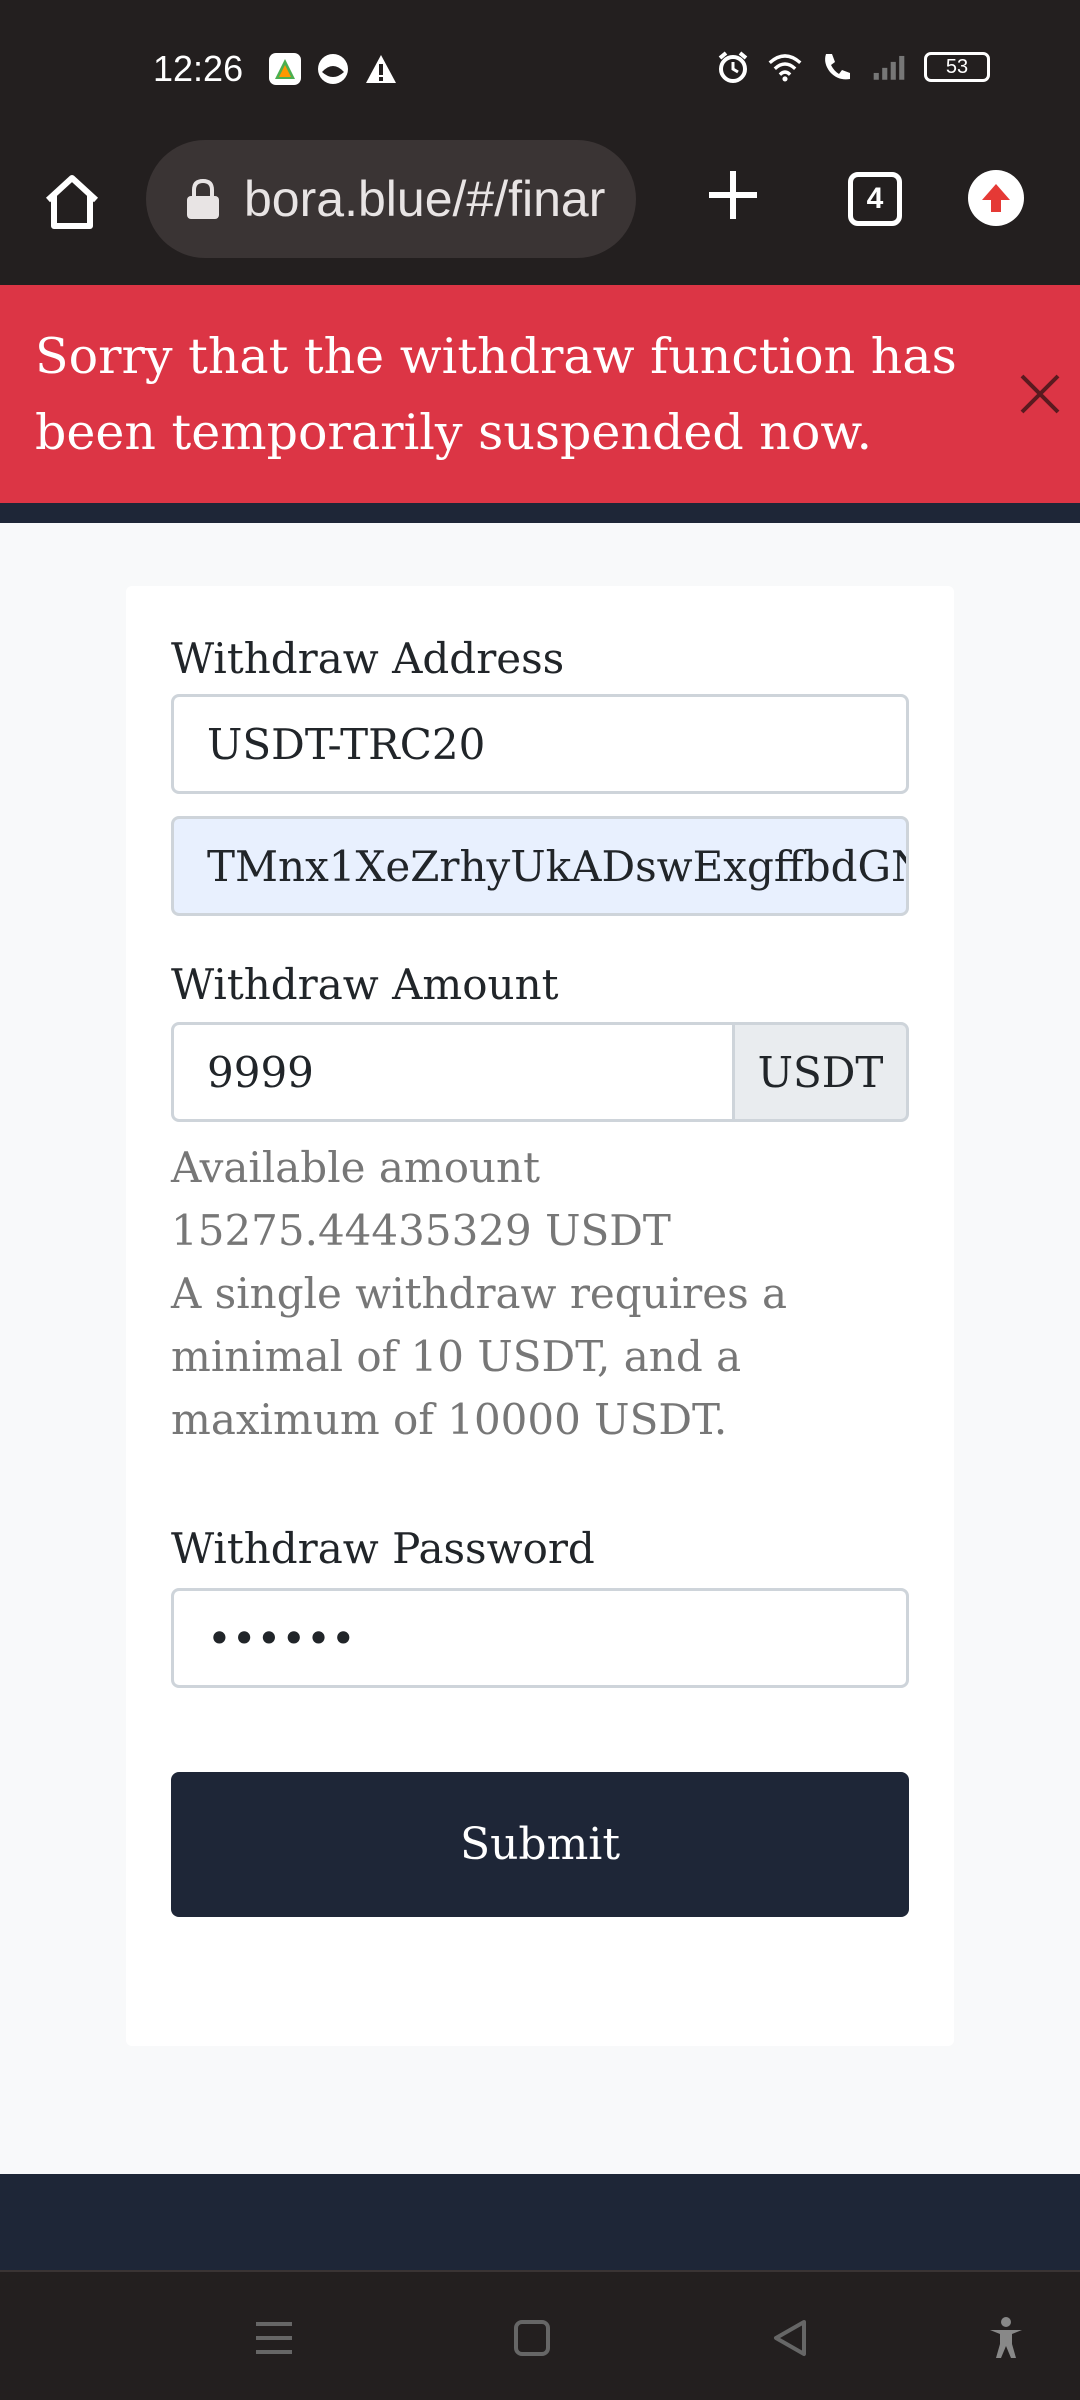 The height and width of the screenshot is (2400, 1080). I want to click on new-tab-button, so click(733, 195).